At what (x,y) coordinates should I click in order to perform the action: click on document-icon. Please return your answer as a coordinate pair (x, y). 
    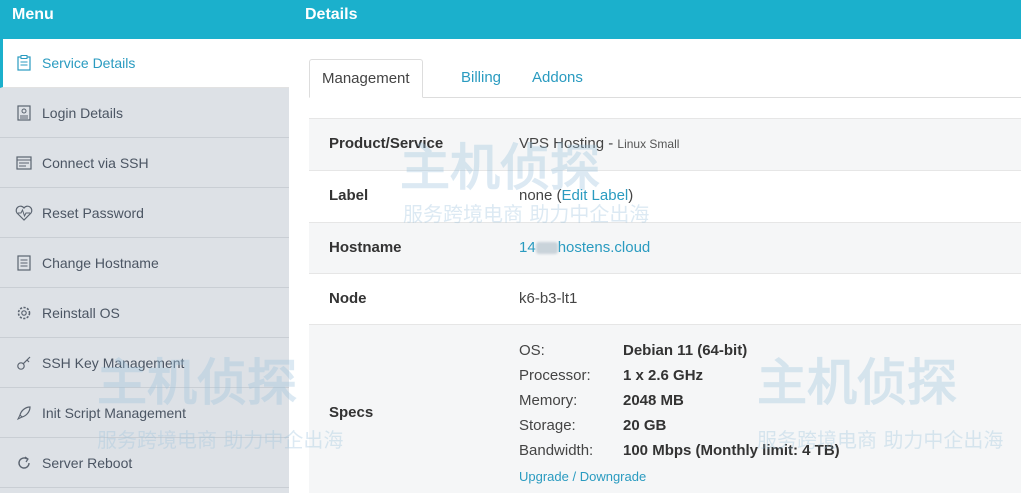
    Looking at the image, I should click on (24, 263).